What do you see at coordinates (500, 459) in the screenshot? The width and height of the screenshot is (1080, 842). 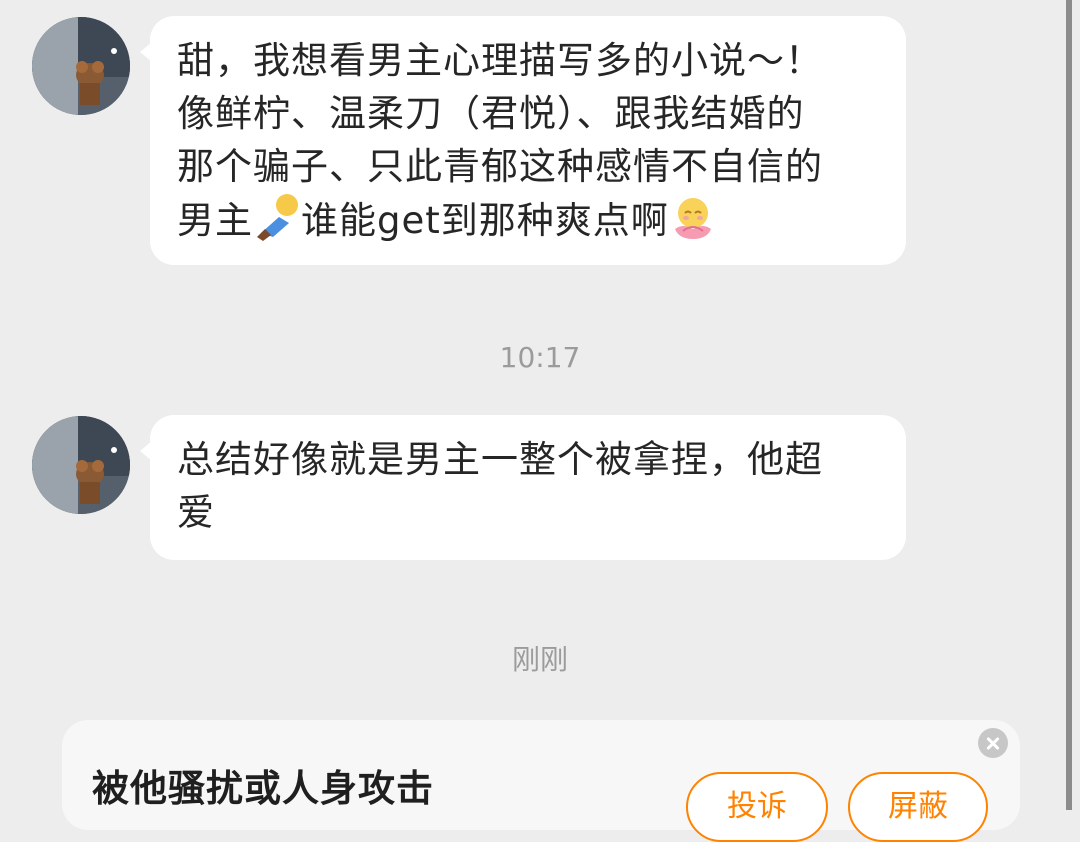 I see `message-line: 总结好像就是男主一整个被拿捏，他超` at bounding box center [500, 459].